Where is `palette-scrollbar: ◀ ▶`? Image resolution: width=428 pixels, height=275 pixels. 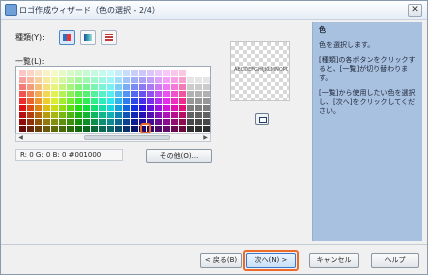 palette-scrollbar: ◀ ▶ is located at coordinates (113, 137).